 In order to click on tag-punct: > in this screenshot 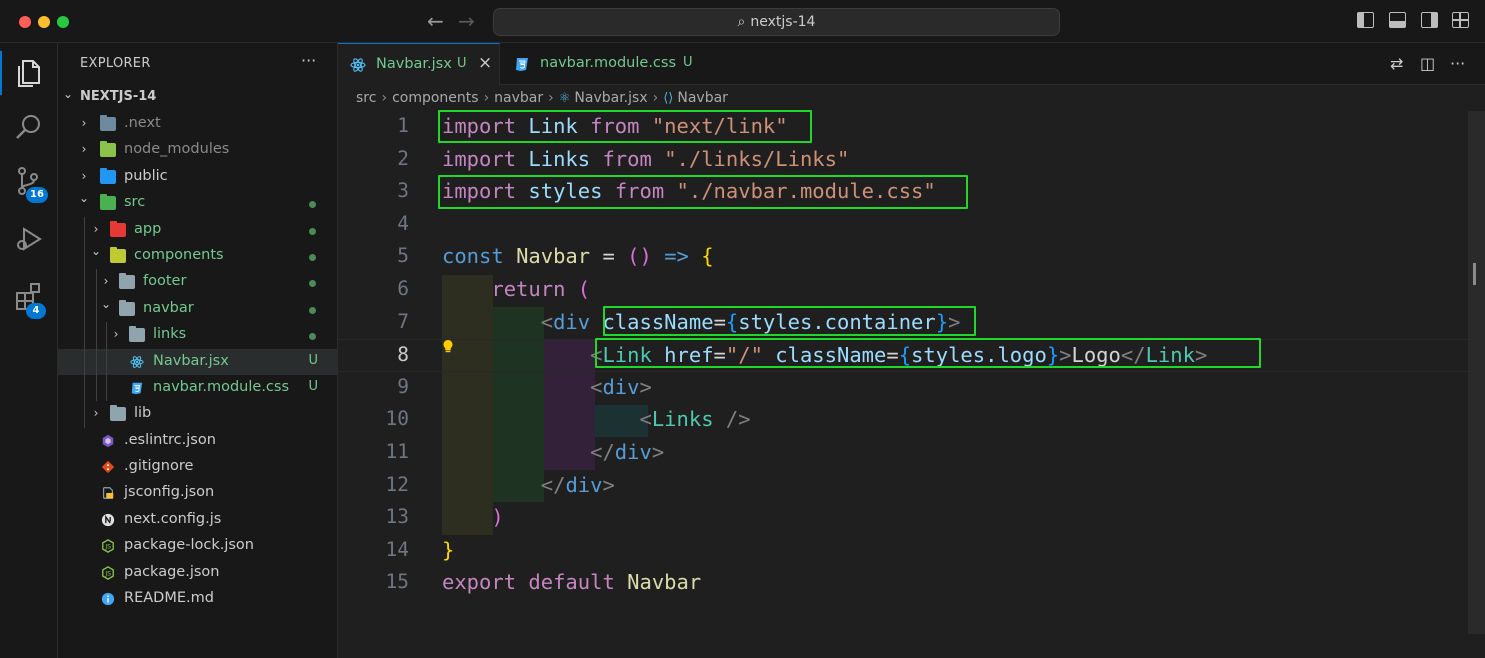, I will do `click(608, 484)`.